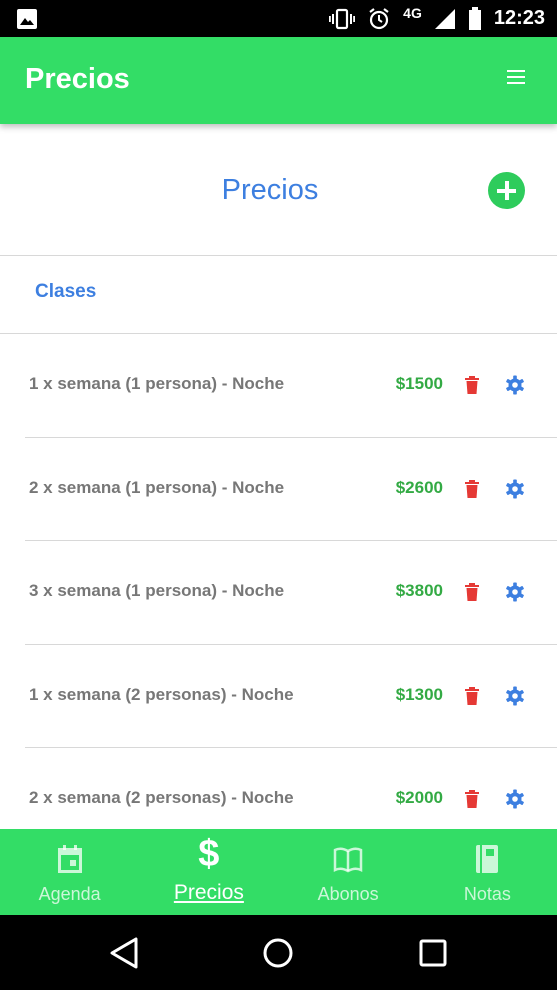 Image resolution: width=557 pixels, height=990 pixels. I want to click on list-item: 1 x semana (2 personas) - Noche $1300, so click(278, 696).